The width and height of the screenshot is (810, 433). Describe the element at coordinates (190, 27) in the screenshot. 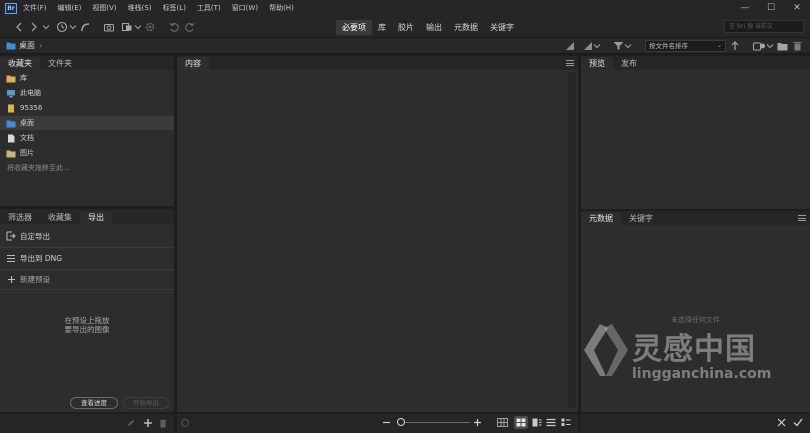

I see `rotate-right-icon` at that location.